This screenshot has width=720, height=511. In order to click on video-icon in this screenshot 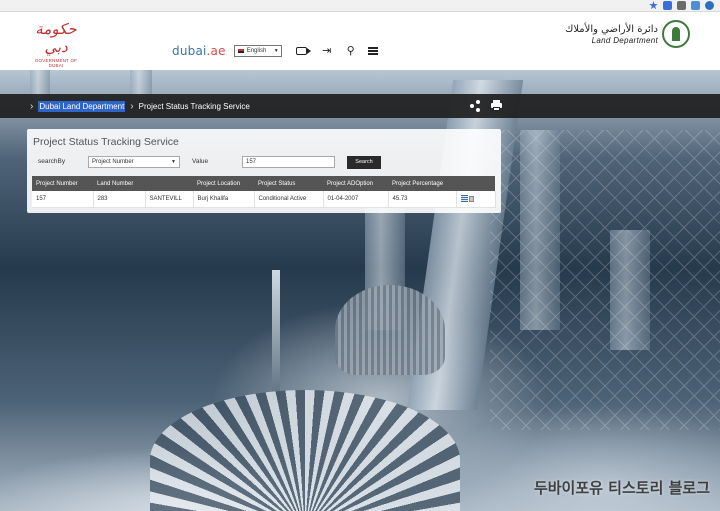, I will do `click(303, 51)`.